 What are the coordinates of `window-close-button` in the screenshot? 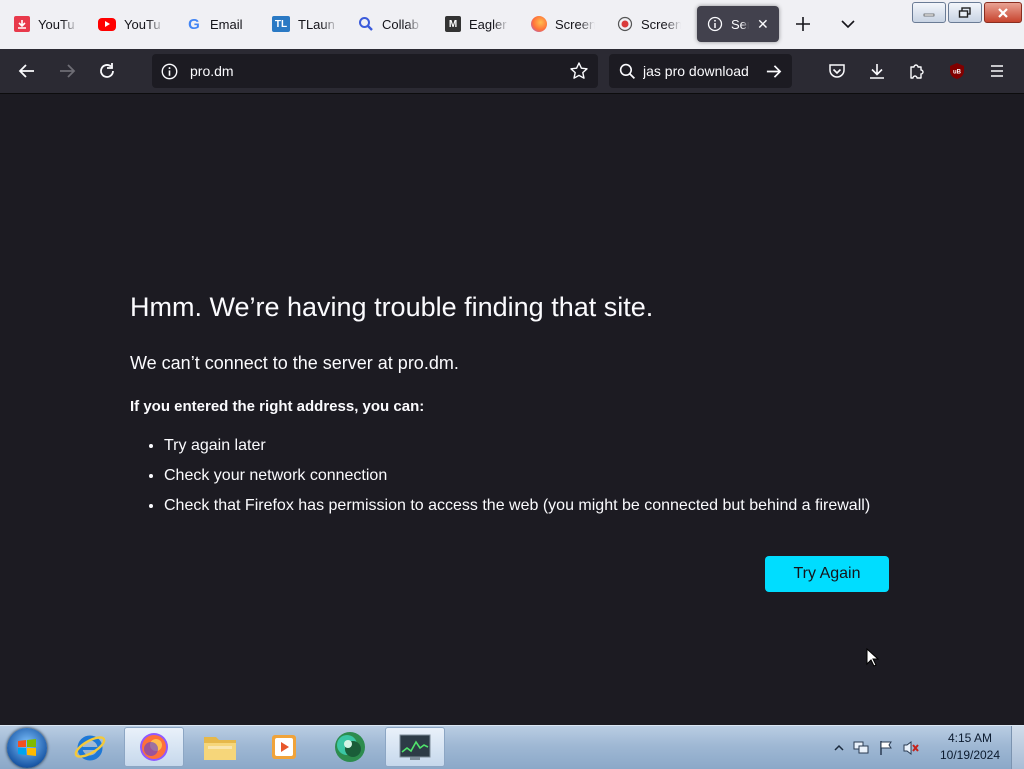 It's located at (1003, 12).